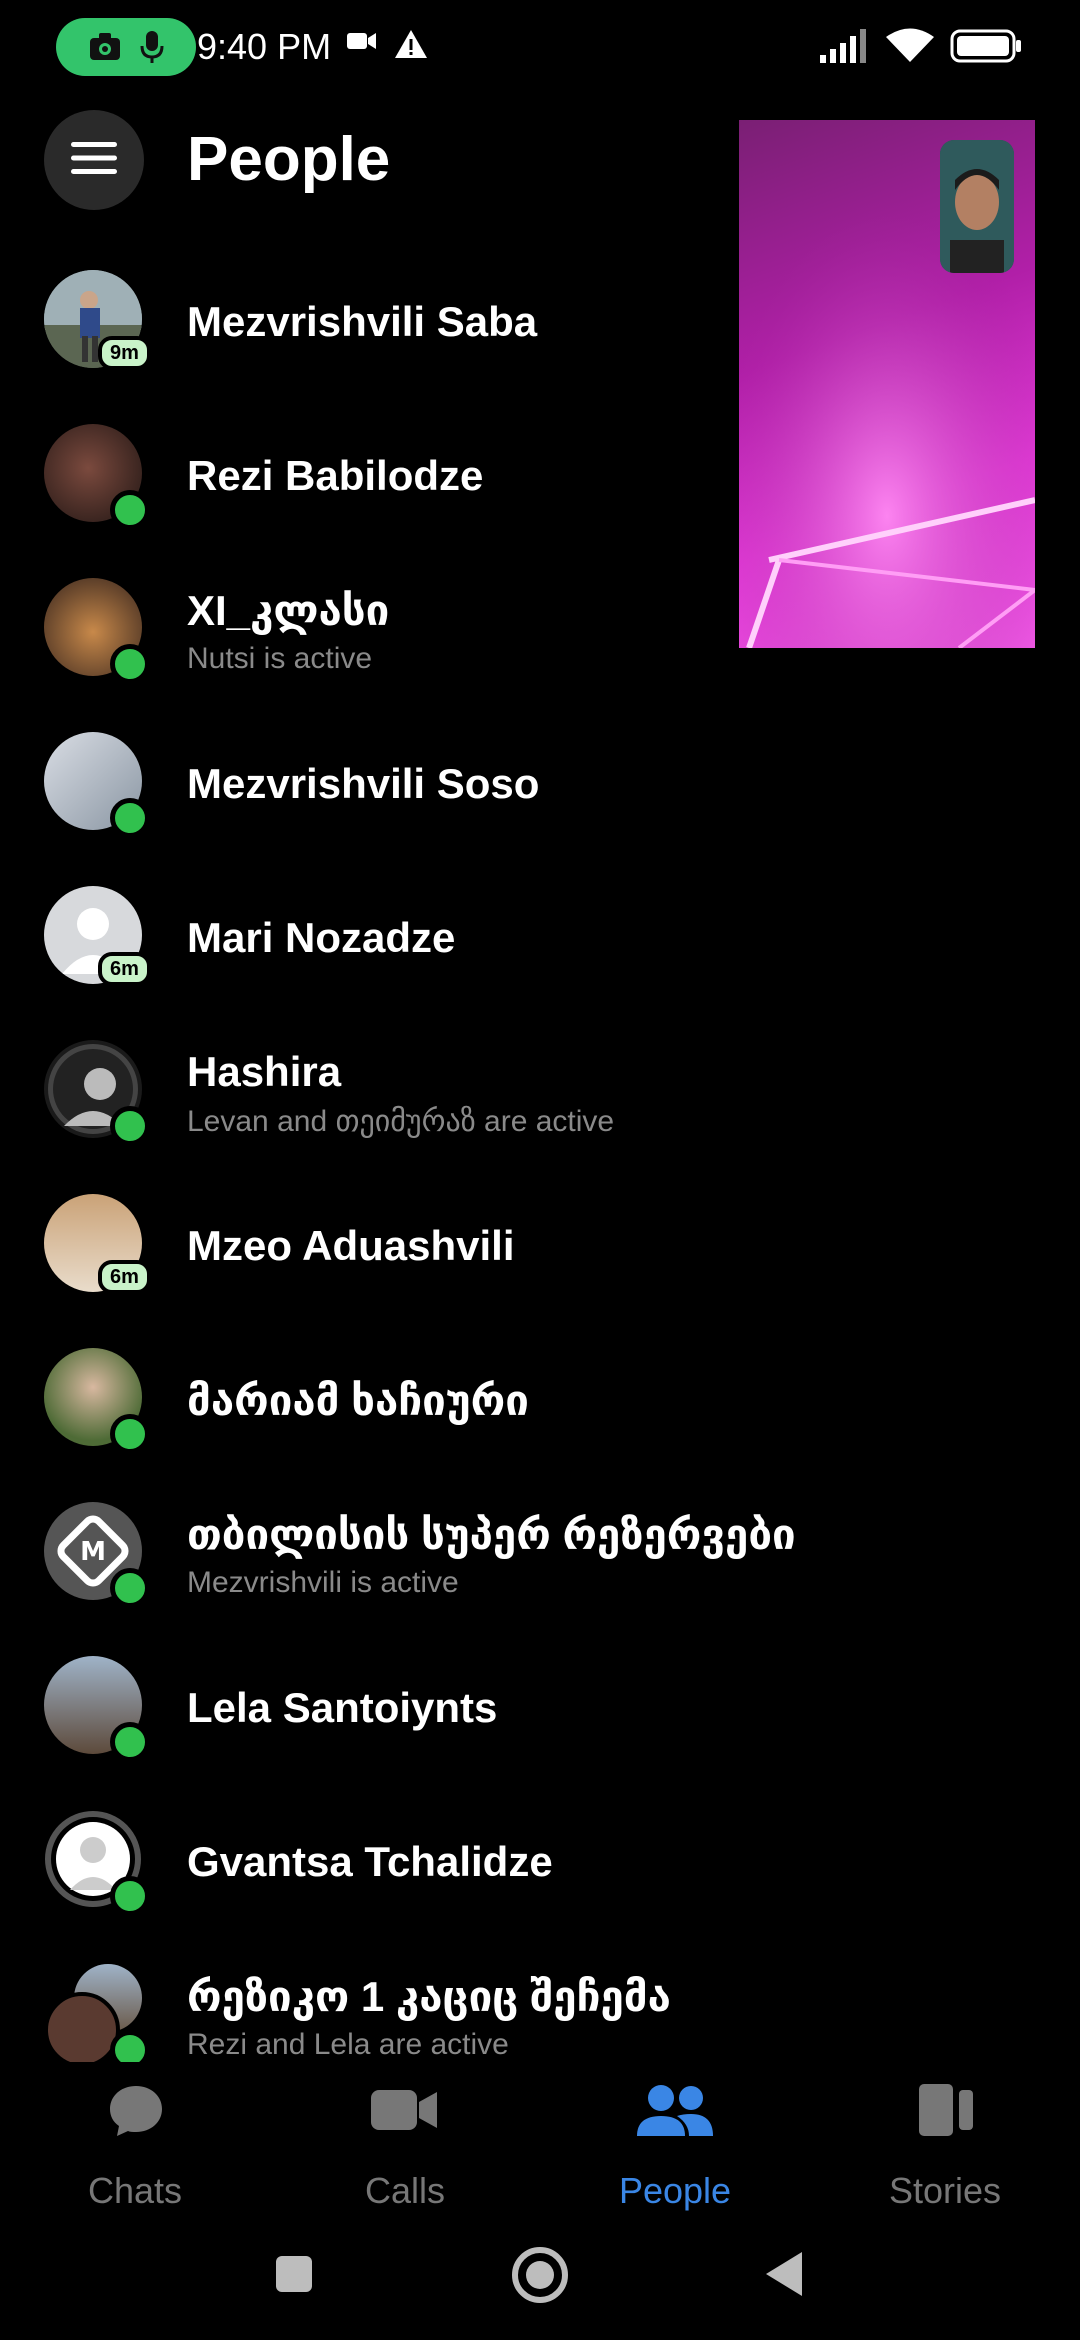 This screenshot has width=1080, height=2340. Describe the element at coordinates (294, 2276) in the screenshot. I see `recents-button` at that location.